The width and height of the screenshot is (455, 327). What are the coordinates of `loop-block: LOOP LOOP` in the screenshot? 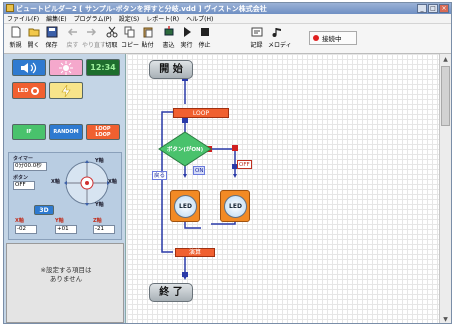 It's located at (103, 132).